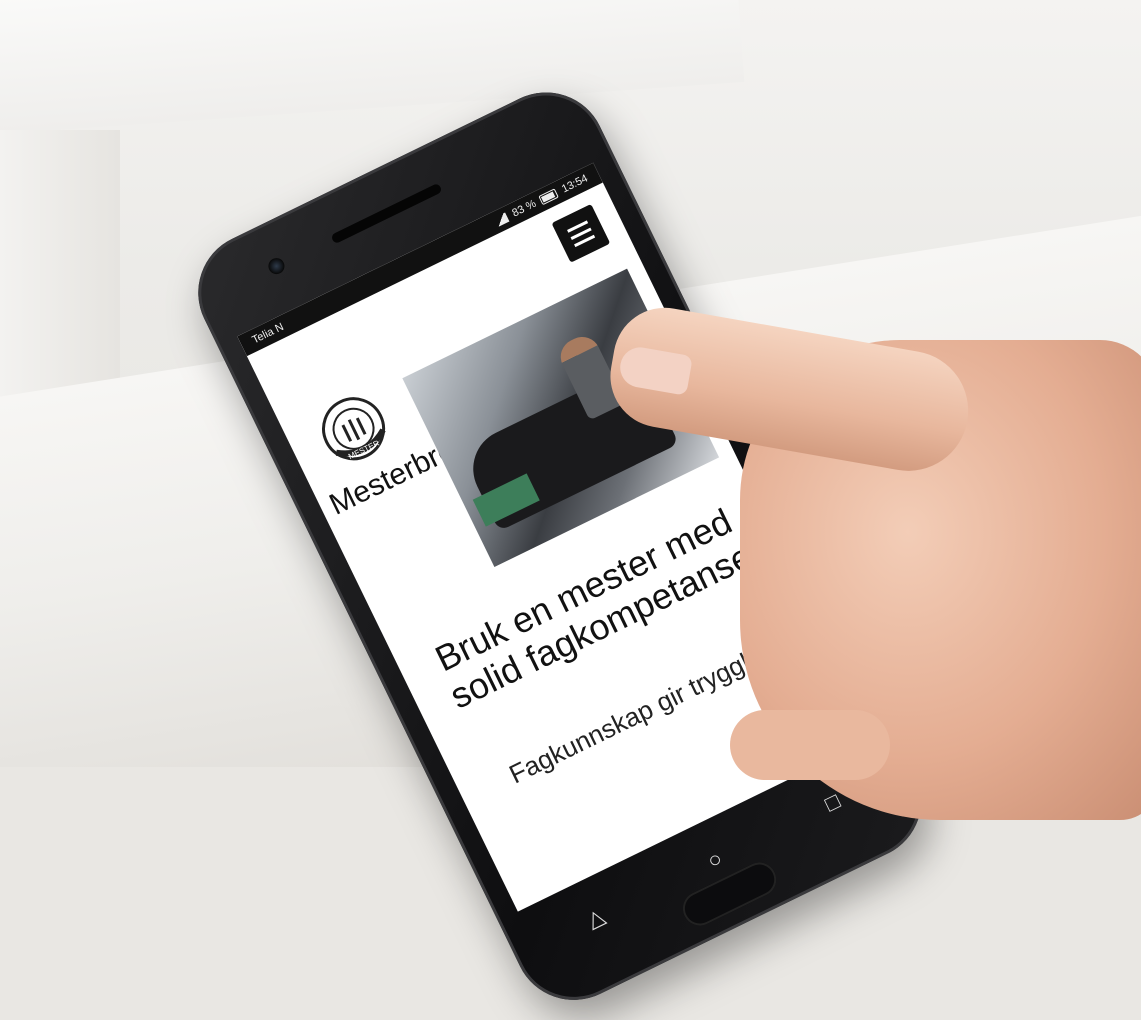  I want to click on clock: 13:54, so click(574, 184).